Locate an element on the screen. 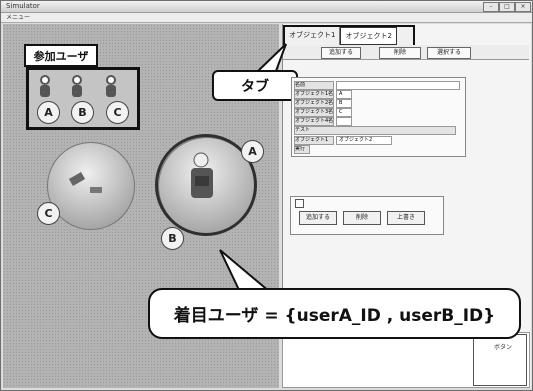  toolbar: 追加する 削除 選択する is located at coordinates (406, 52).